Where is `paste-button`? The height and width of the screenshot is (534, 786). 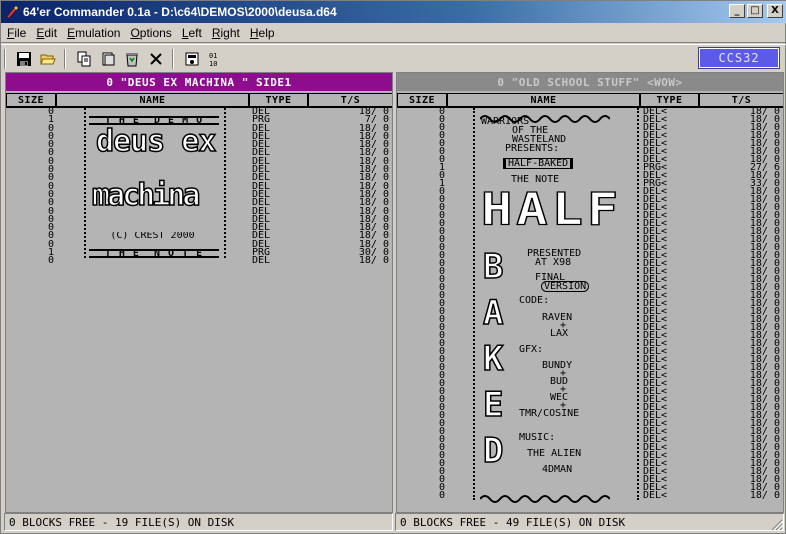 paste-button is located at coordinates (108, 59).